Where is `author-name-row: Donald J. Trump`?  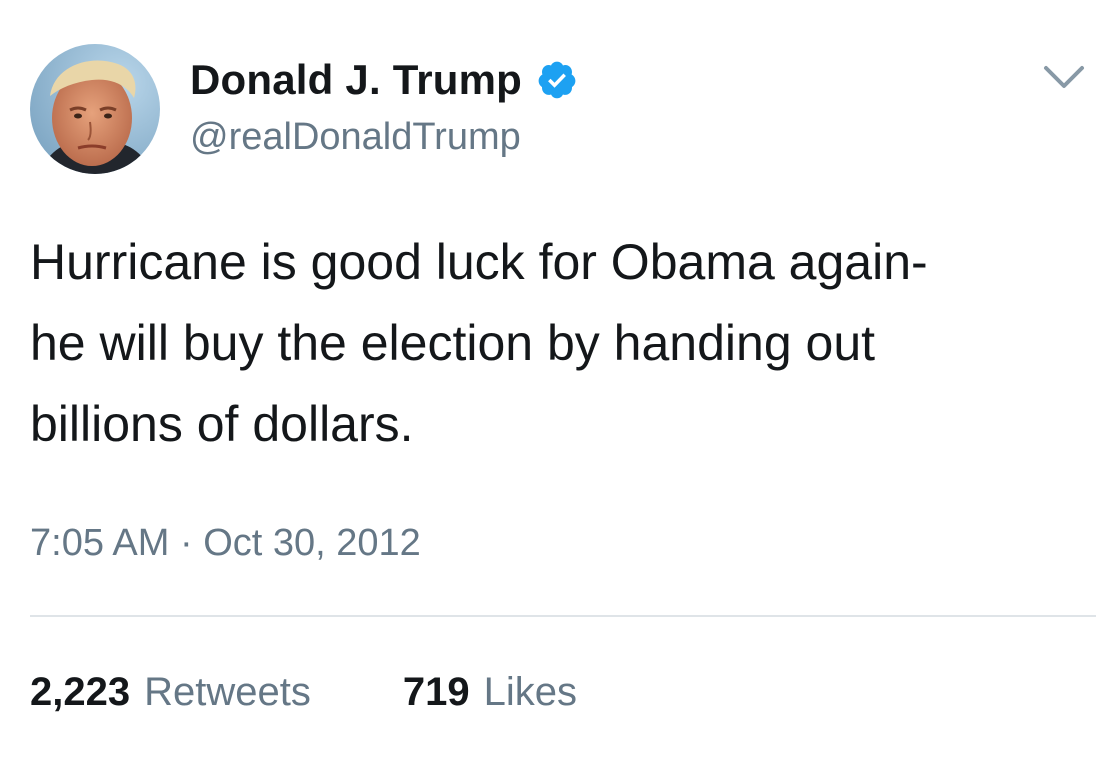
author-name-row: Donald J. Trump is located at coordinates (384, 80).